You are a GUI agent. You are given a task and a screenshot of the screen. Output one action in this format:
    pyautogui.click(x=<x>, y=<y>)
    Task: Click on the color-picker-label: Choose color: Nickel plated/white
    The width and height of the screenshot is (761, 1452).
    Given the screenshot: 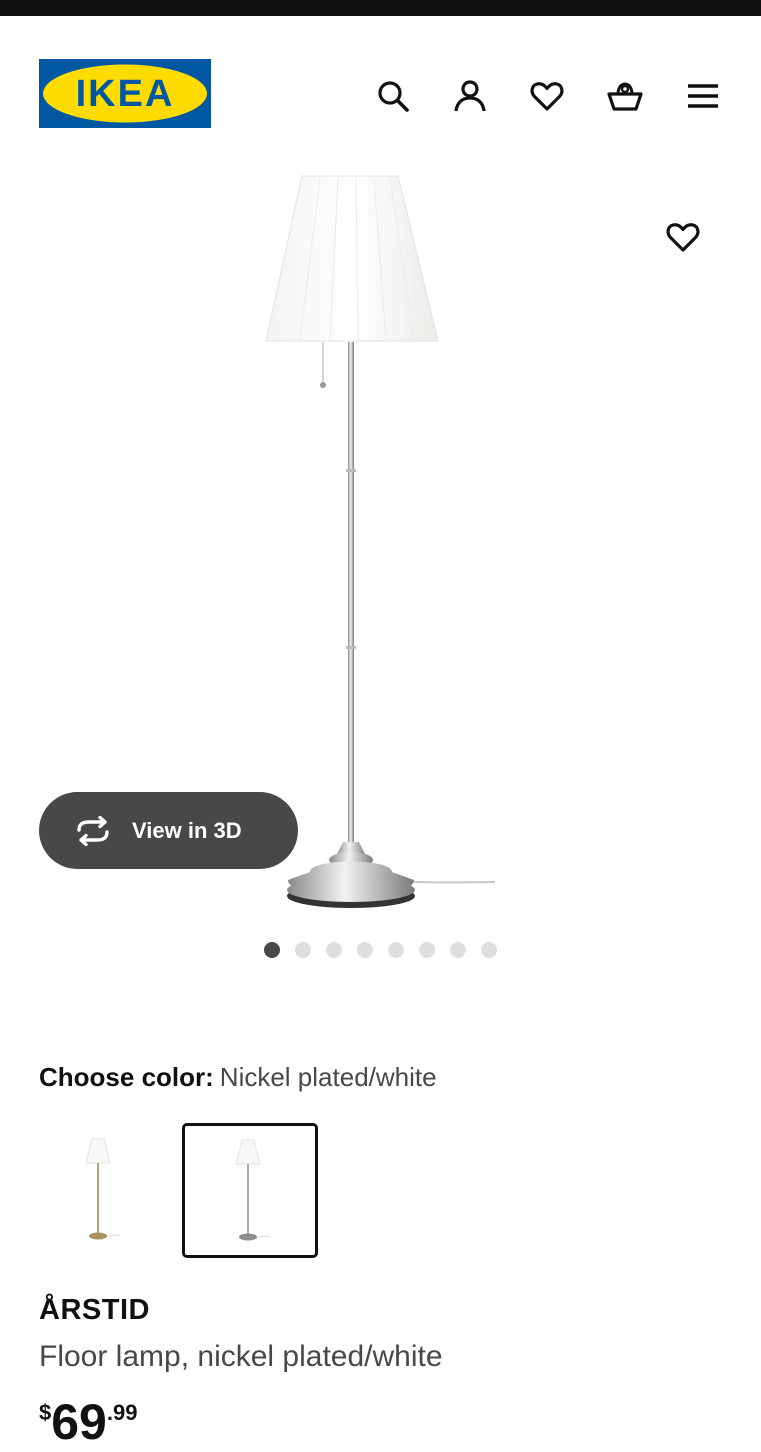 What is the action you would take?
    pyautogui.click(x=238, y=1077)
    